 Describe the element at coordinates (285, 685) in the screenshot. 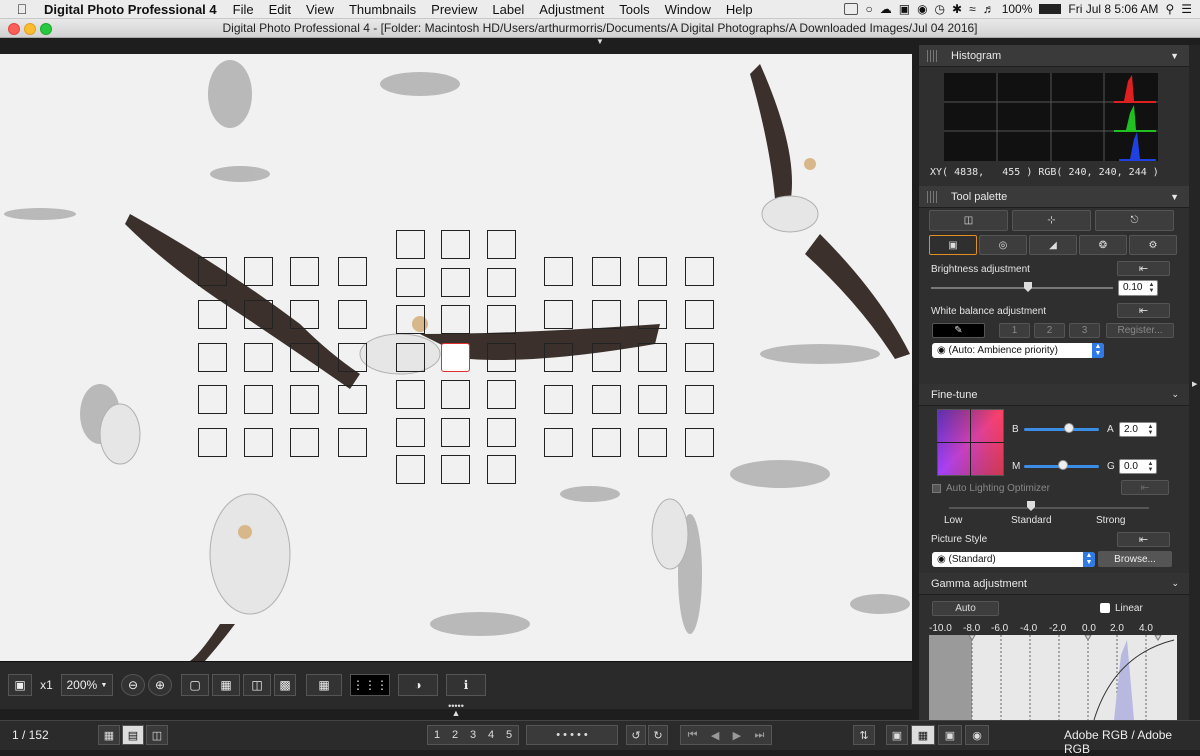

I see `highlight-warning-button: ▩` at that location.